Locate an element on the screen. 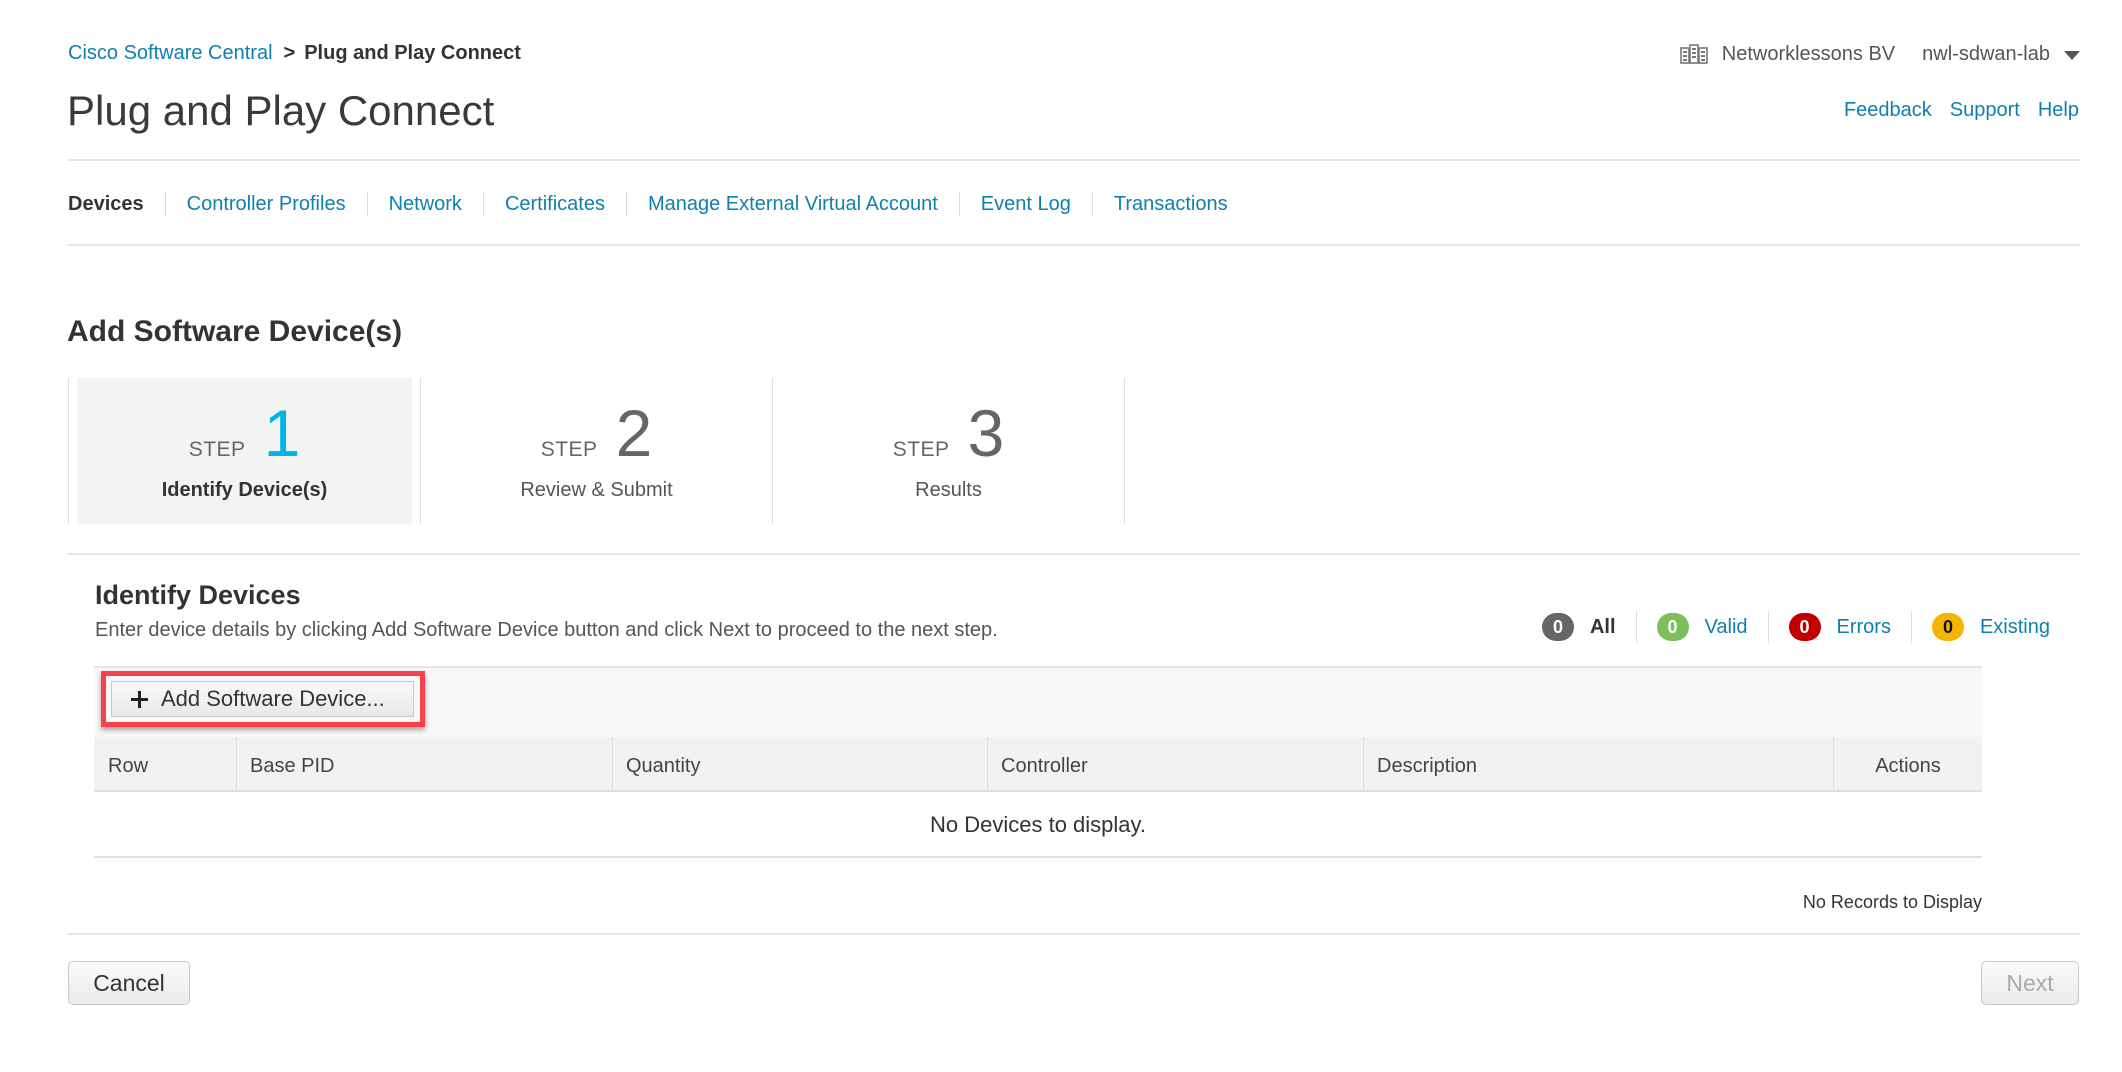 The height and width of the screenshot is (1072, 2122). step-number: 1 is located at coordinates (282, 433).